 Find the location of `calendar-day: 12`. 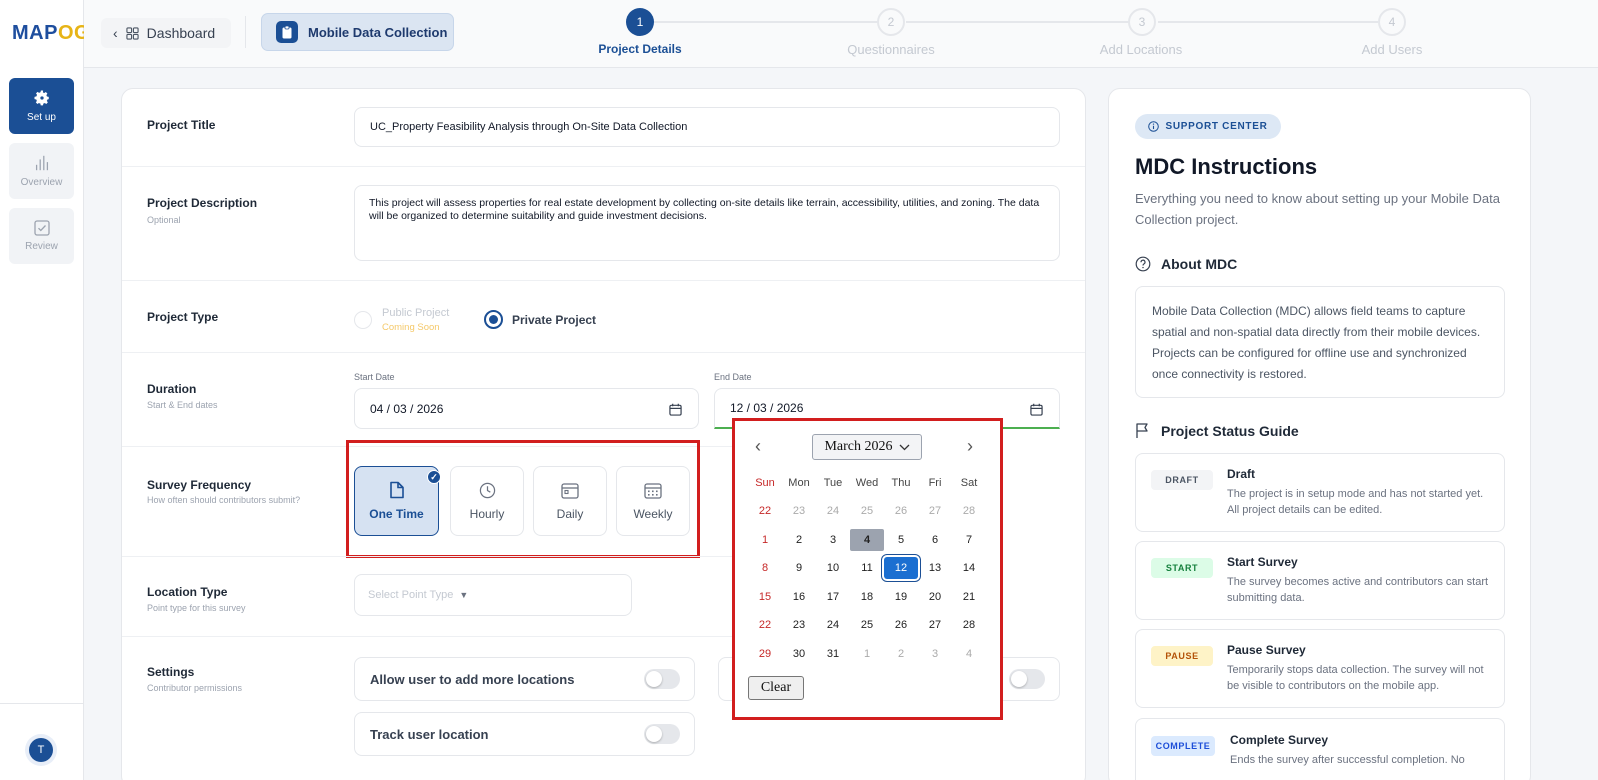

calendar-day: 12 is located at coordinates (901, 568).